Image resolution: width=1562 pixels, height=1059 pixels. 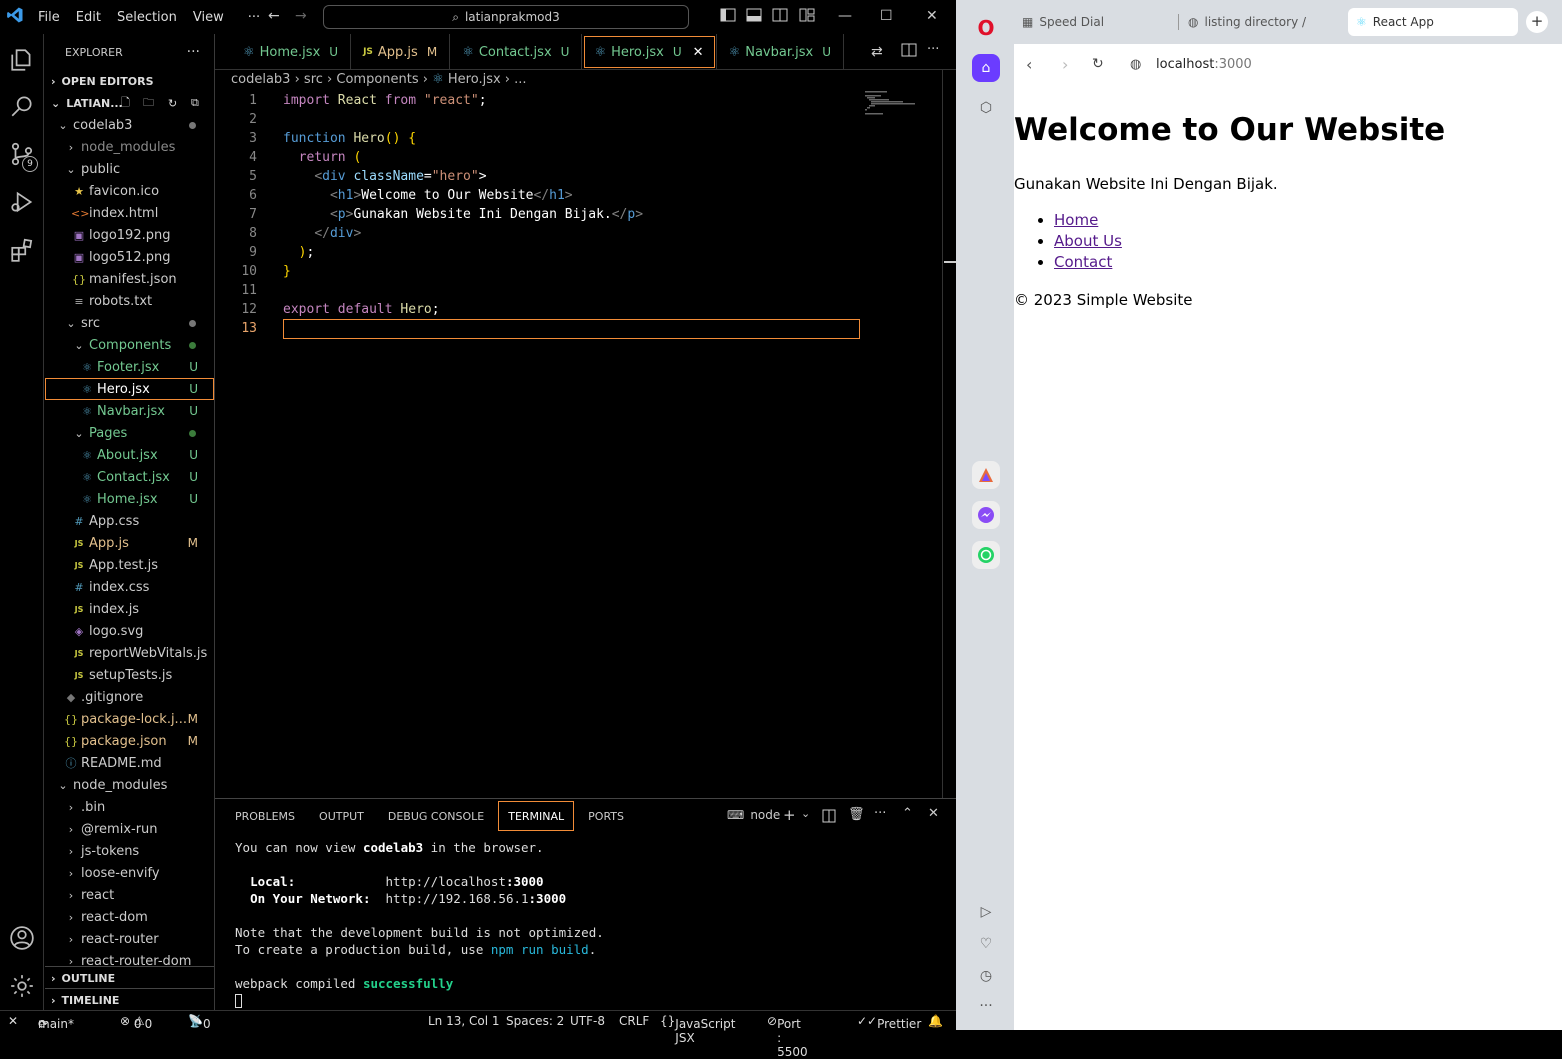 What do you see at coordinates (129, 917) in the screenshot?
I see `tree-folder: › react-dom` at bounding box center [129, 917].